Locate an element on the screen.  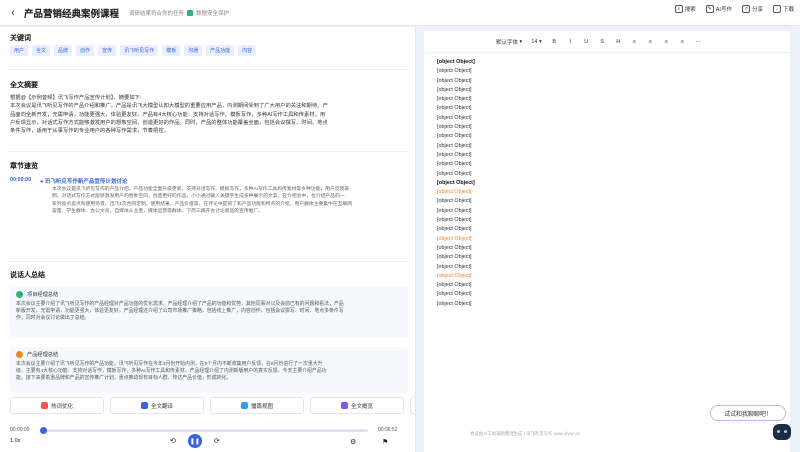
translate-icon is located at coordinates (144, 405).